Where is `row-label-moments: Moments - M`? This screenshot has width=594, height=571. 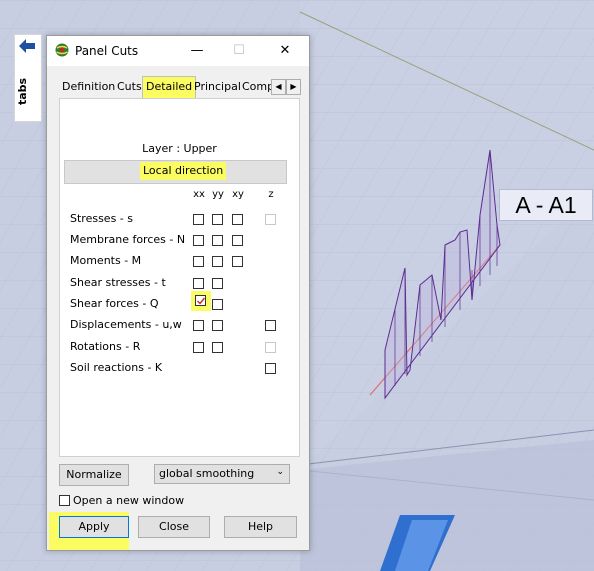
row-label-moments: Moments - M is located at coordinates (106, 260).